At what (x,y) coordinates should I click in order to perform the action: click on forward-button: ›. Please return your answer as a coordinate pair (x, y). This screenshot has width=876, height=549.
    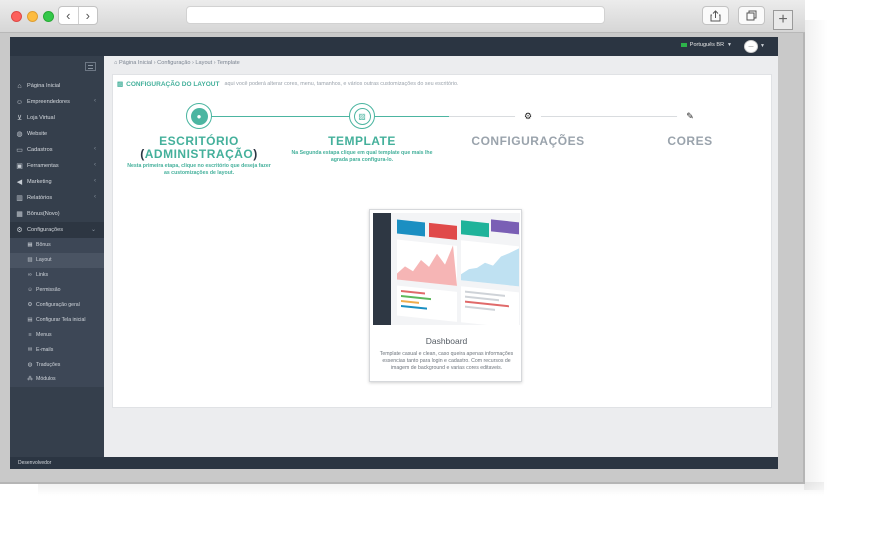
    Looking at the image, I should click on (88, 15).